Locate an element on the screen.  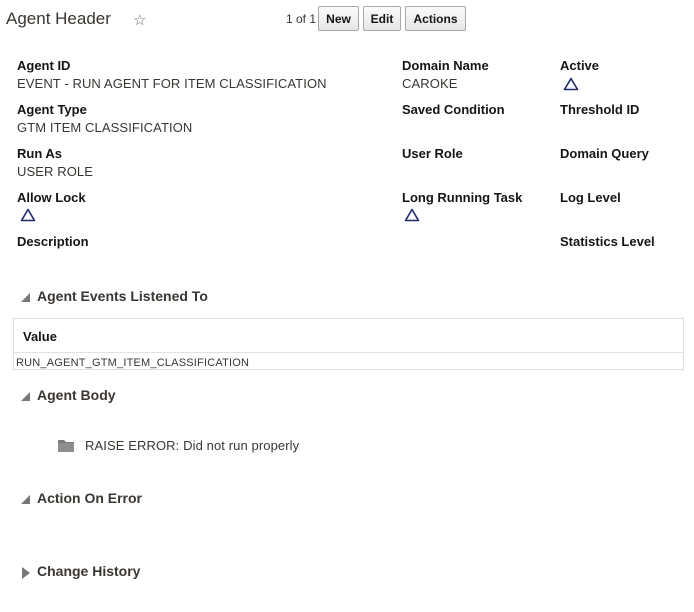
folder-icon is located at coordinates (66, 446).